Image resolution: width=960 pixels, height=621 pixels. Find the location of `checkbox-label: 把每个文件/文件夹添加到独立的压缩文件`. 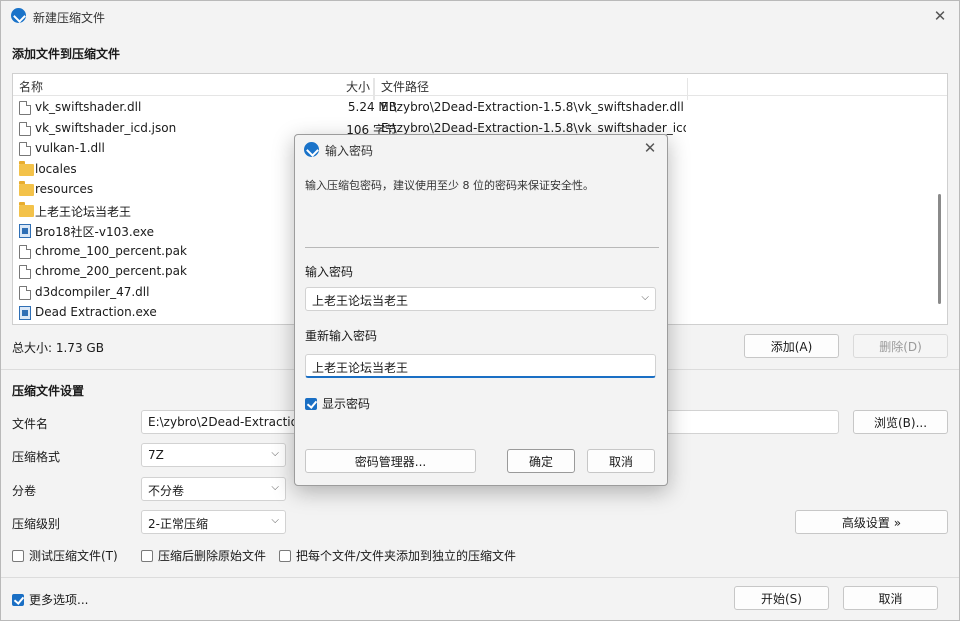

checkbox-label: 把每个文件/文件夹添加到独立的压缩文件 is located at coordinates (406, 556).